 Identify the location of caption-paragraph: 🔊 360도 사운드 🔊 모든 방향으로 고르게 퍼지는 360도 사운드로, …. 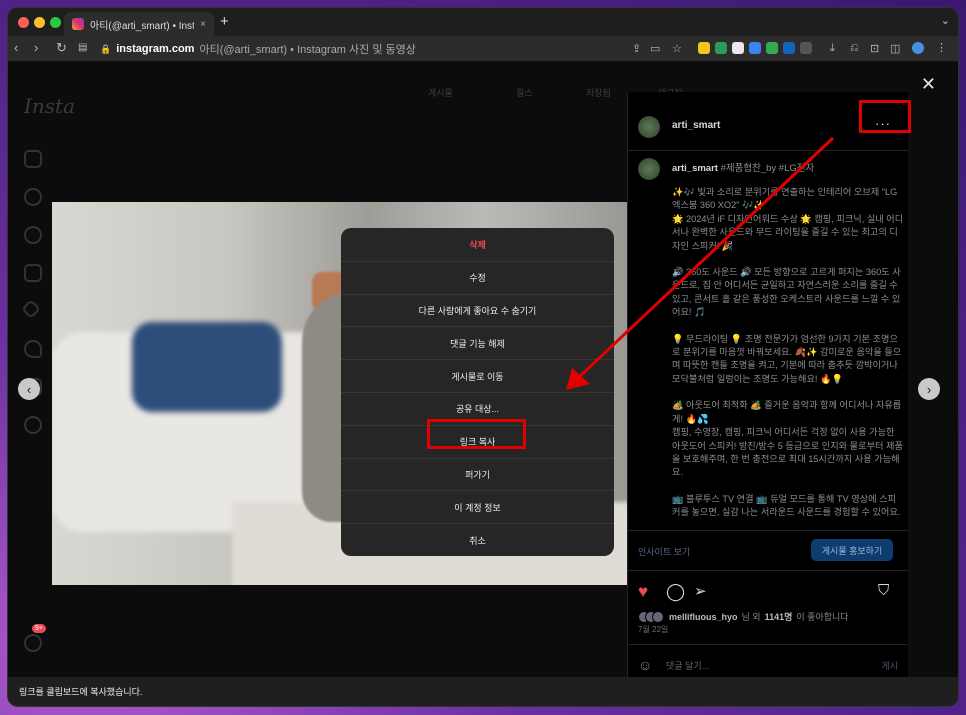
(786, 292).